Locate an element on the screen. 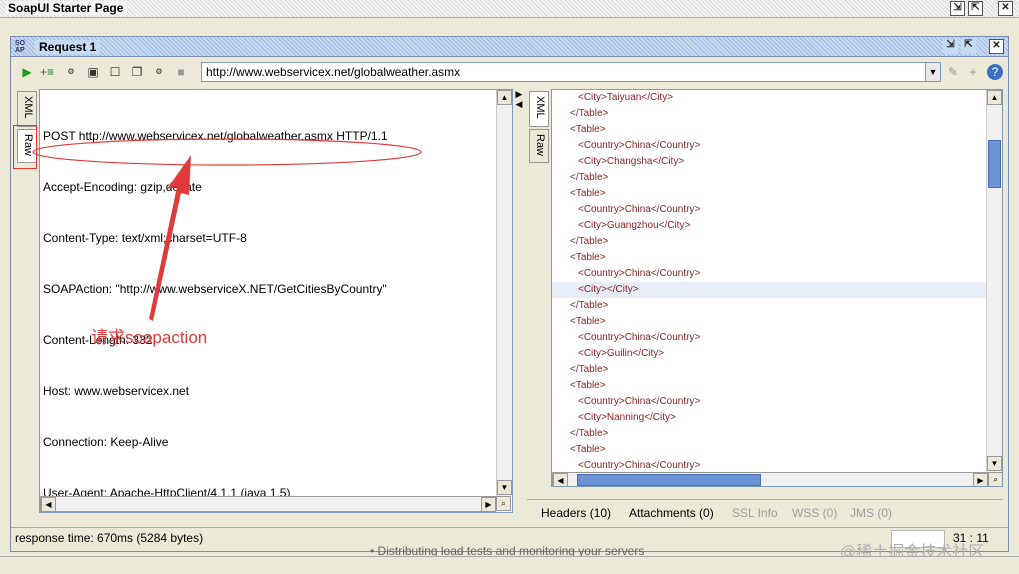 The image size is (1019, 574). xml-line: <City>Guilin</City> is located at coordinates (621, 353).